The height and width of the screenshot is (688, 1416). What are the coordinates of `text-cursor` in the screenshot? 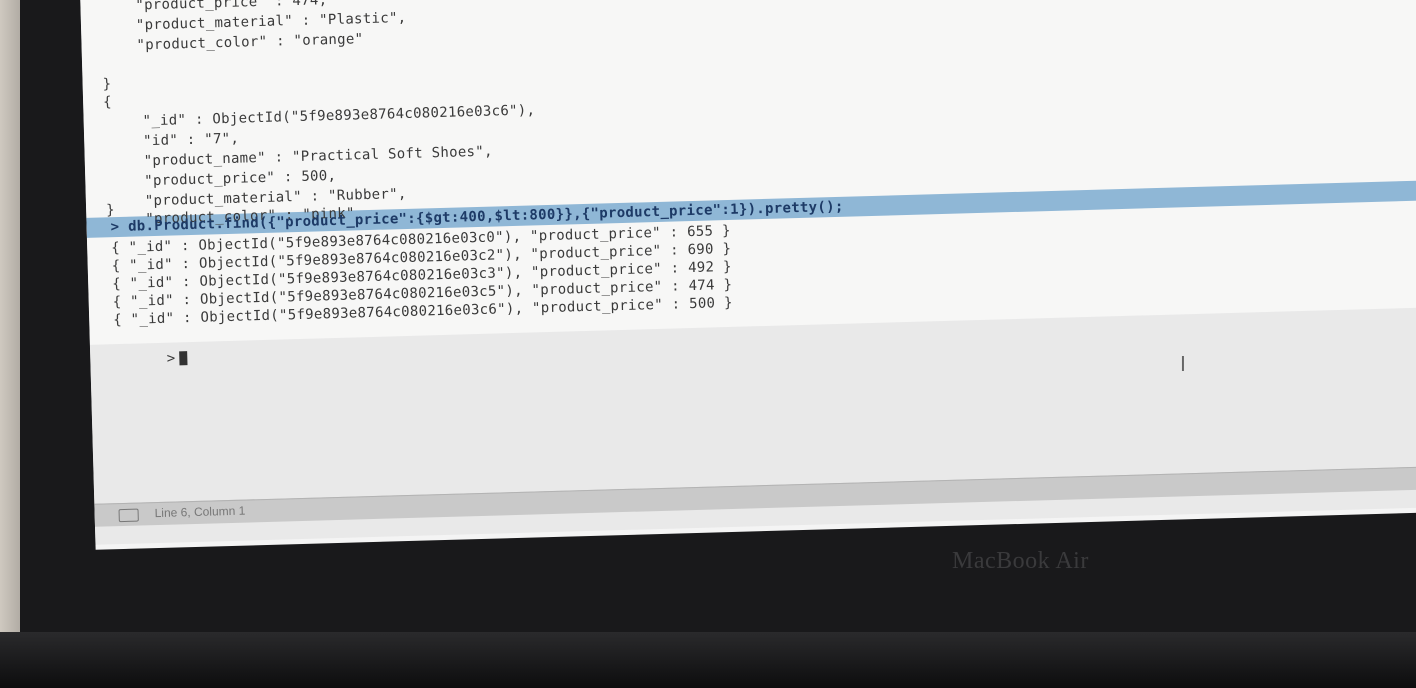 It's located at (183, 358).